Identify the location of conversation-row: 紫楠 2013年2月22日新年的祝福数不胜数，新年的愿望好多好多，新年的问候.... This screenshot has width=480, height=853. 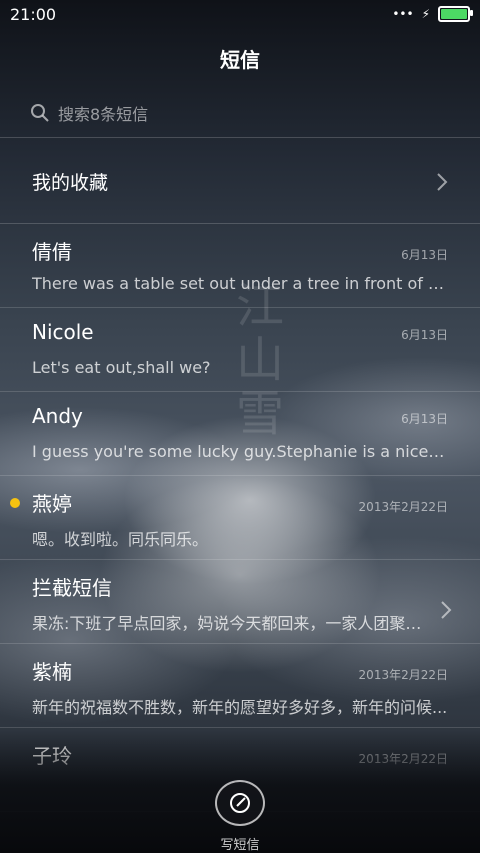
(240, 686).